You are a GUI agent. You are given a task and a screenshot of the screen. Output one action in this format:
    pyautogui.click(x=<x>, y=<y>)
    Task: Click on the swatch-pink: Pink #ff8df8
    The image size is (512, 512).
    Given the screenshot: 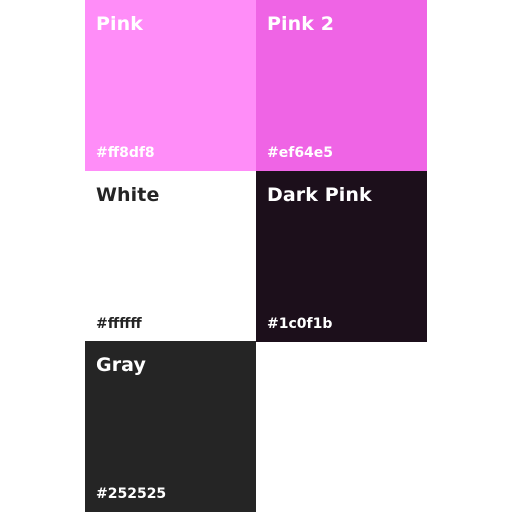 What is the action you would take?
    pyautogui.click(x=170, y=85)
    